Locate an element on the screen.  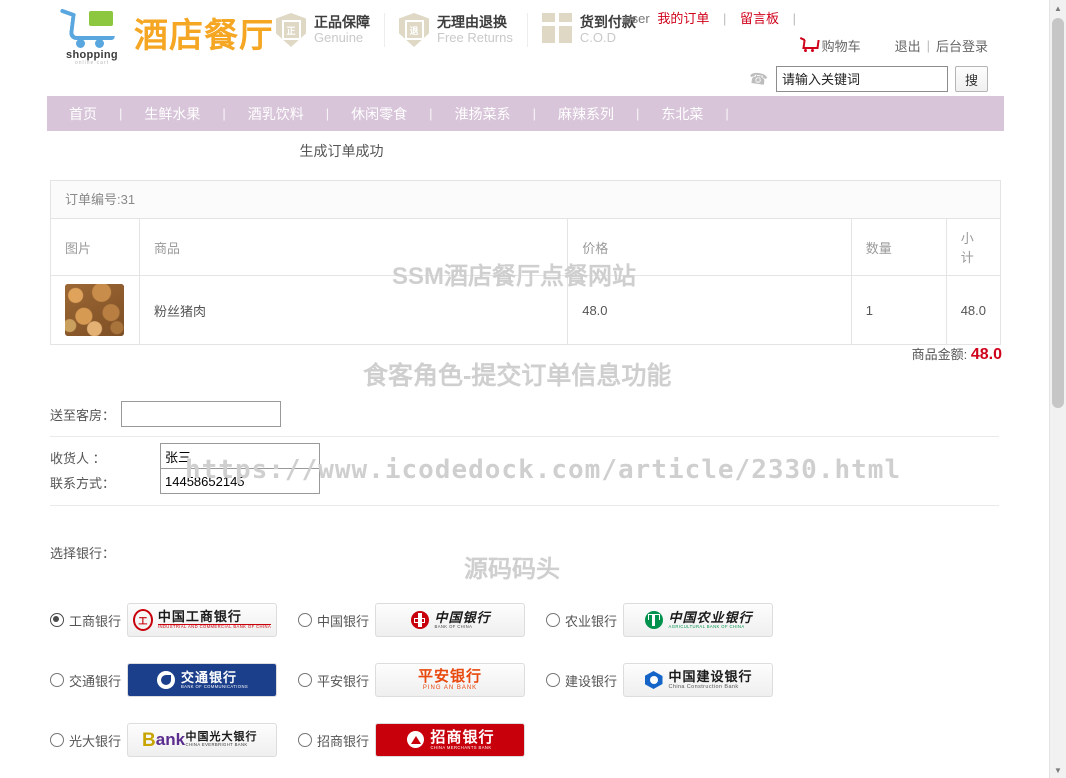
bank-option-cmb: 招商银行 招商银行 CHINA MERCHANTS BANK is located at coordinates (422, 740).